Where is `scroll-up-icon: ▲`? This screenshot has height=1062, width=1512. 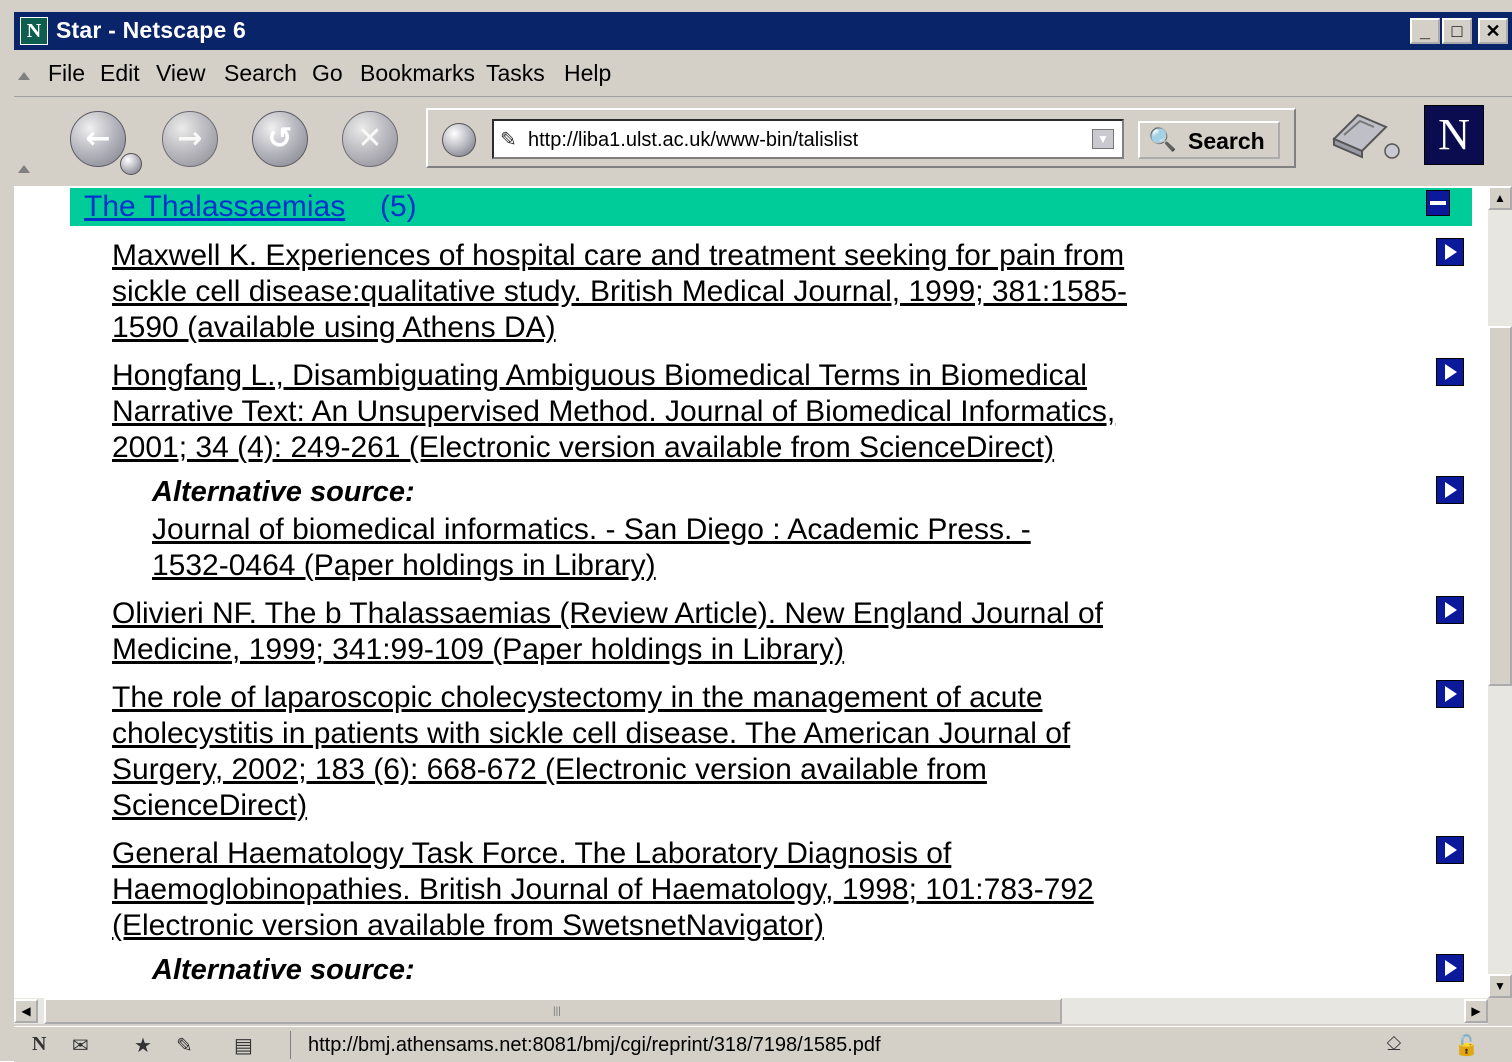
scroll-up-icon: ▲ is located at coordinates (1500, 198).